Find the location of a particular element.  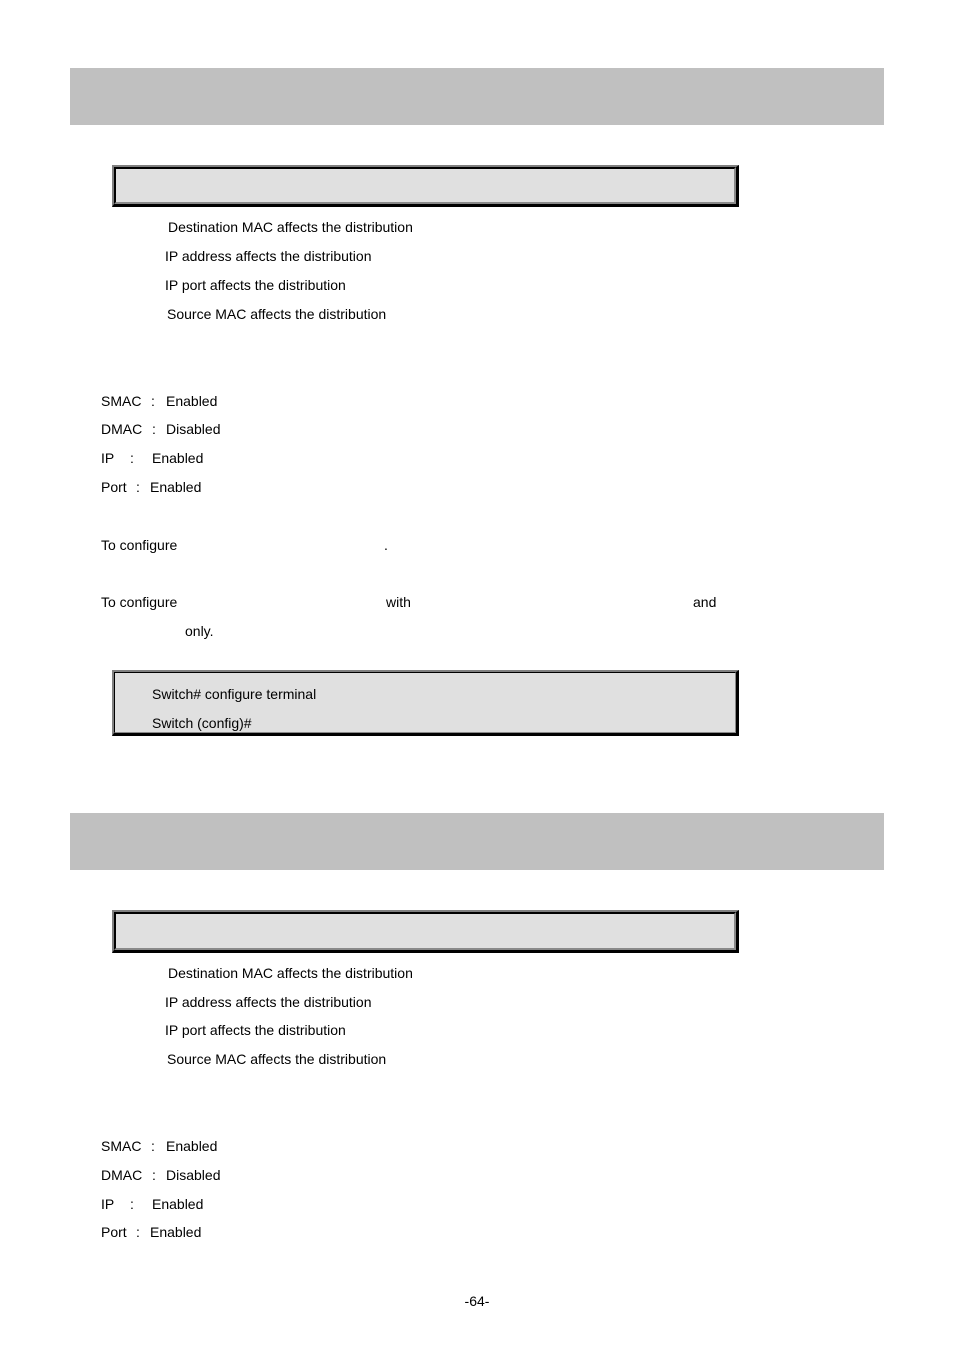

page-number: -64- is located at coordinates (477, 1301).